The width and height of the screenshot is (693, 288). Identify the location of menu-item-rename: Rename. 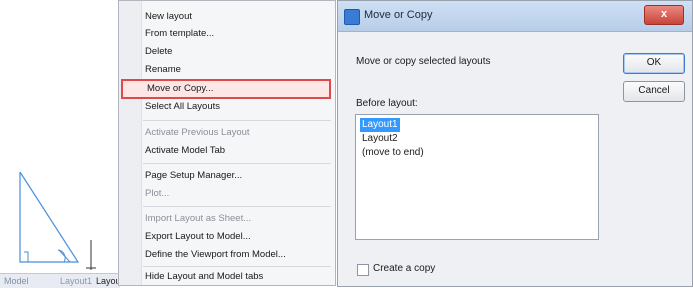
(163, 70).